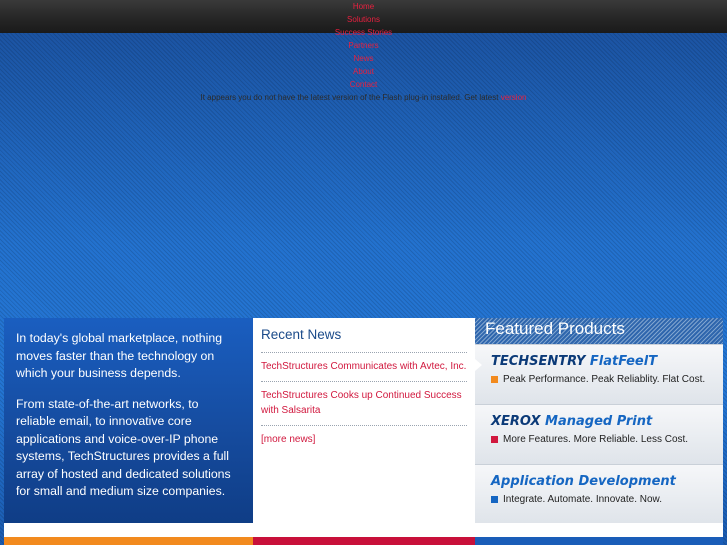 Image resolution: width=727 pixels, height=545 pixels. I want to click on nav-contact: Contact, so click(363, 84).